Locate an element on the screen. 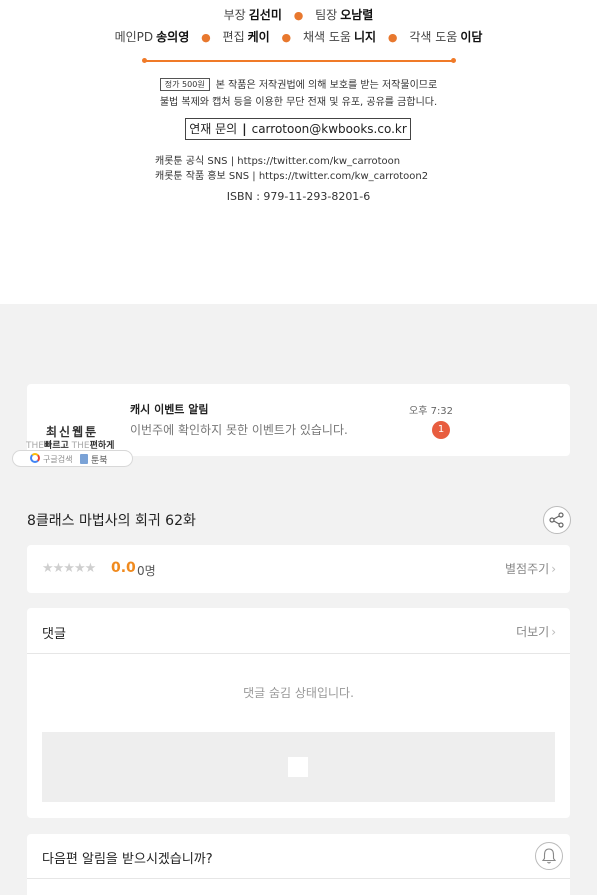  alert-bell-button is located at coordinates (549, 856).